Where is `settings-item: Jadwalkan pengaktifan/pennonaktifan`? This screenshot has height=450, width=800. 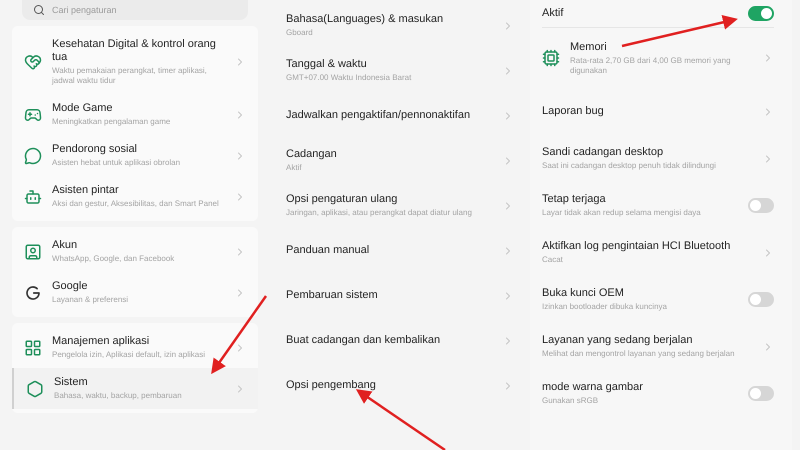 settings-item: Jadwalkan pengaktifan/pennonaktifan is located at coordinates (400, 115).